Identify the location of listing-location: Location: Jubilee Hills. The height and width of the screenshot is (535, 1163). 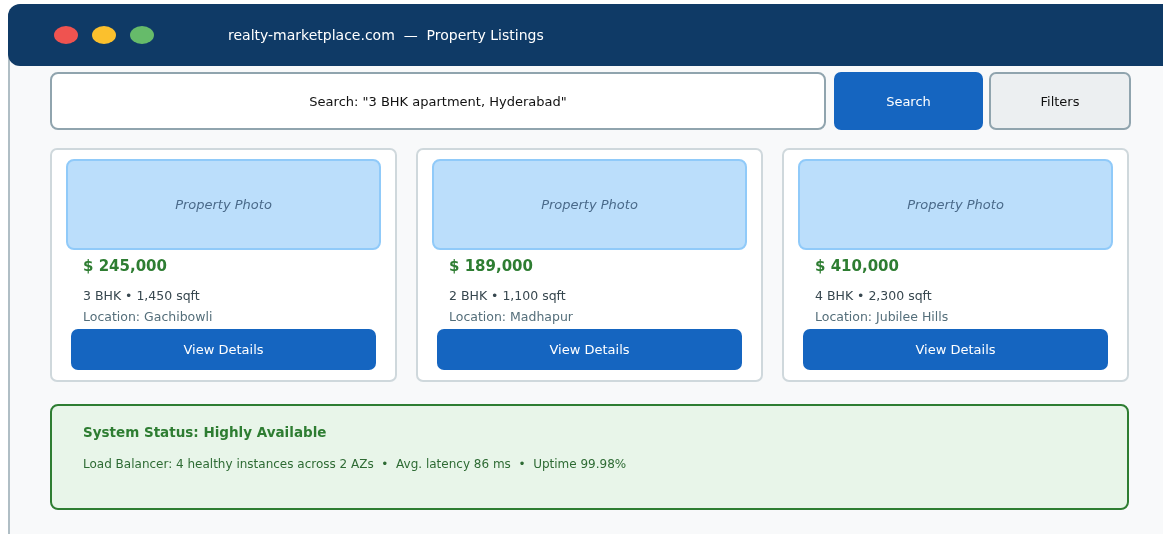
(882, 316).